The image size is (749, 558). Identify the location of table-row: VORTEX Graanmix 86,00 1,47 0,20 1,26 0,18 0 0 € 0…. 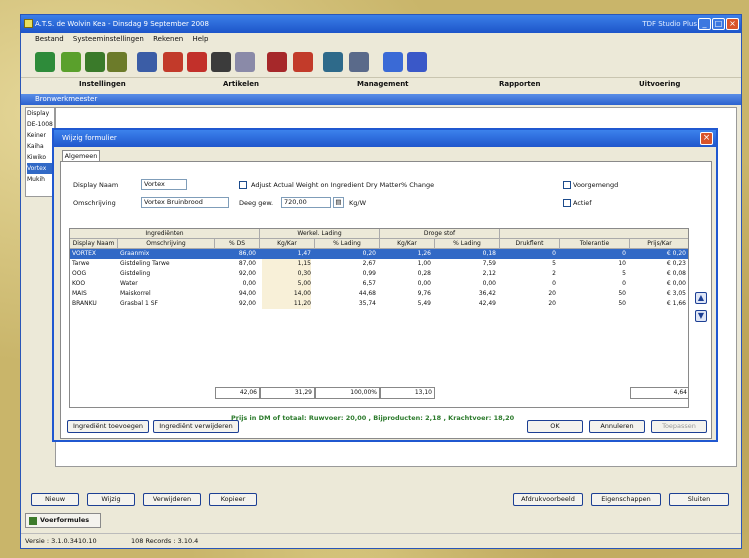
(379, 254).